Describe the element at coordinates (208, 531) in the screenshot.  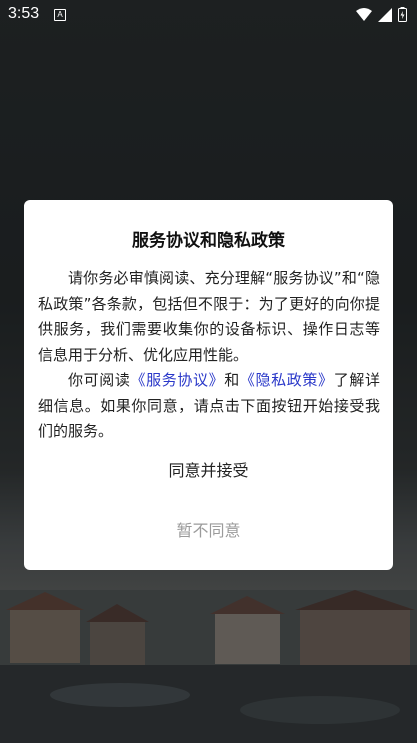
I see `disagree-button: 暂不同意` at that location.